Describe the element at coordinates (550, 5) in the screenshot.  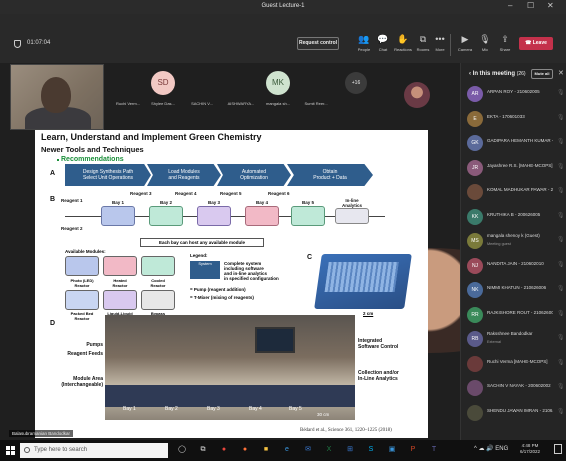
I see `close-window-button: ✕` at that location.